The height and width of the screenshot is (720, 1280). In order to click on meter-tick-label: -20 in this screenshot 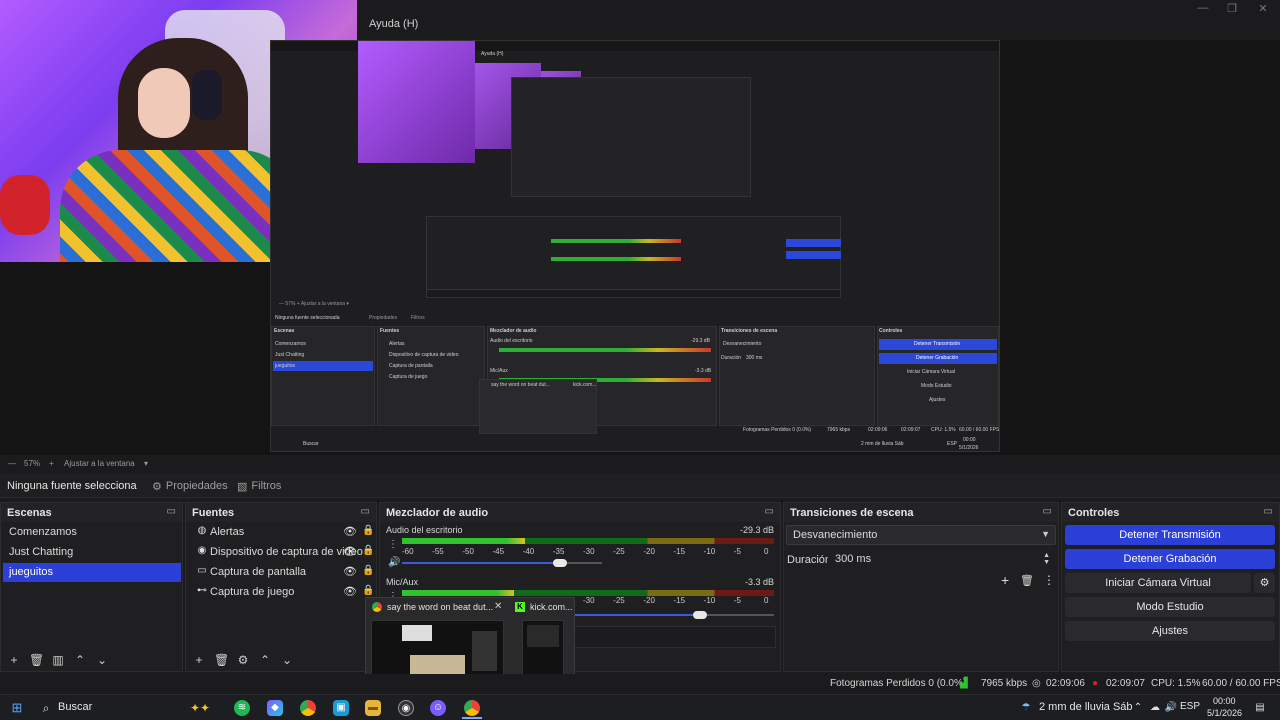, I will do `click(649, 551)`.